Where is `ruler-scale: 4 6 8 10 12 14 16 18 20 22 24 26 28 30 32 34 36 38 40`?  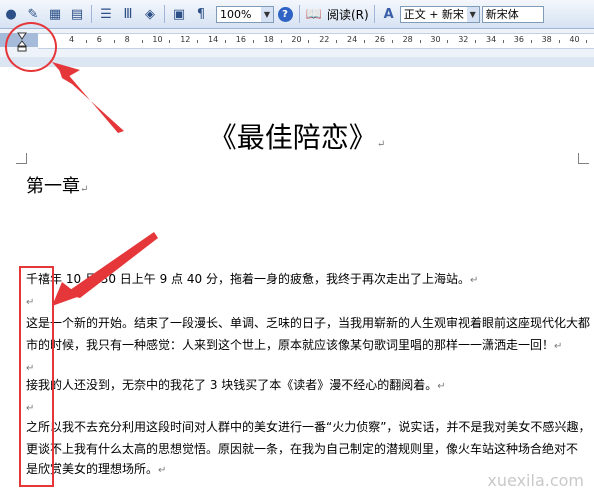 ruler-scale: 4 6 8 10 12 14 16 18 20 22 24 26 28 30 32 34 36 38 40 is located at coordinates (316, 41).